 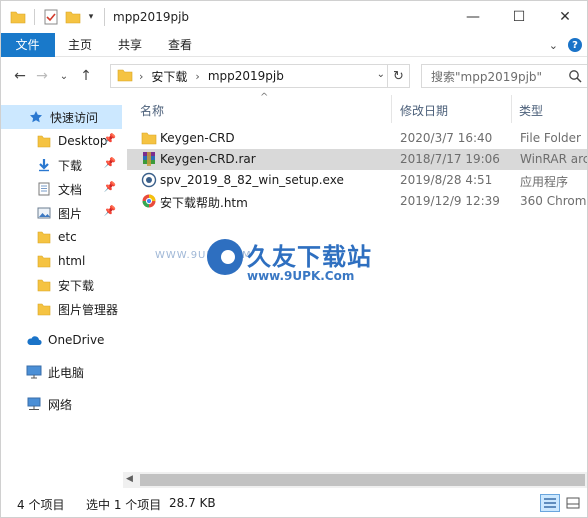 I want to click on forward-button: →, so click(x=42, y=76).